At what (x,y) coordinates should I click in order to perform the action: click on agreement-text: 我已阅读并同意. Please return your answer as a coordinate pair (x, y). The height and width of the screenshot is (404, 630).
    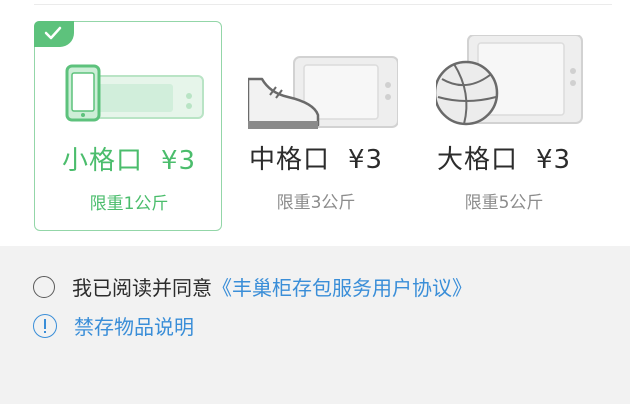
    Looking at the image, I should click on (142, 288).